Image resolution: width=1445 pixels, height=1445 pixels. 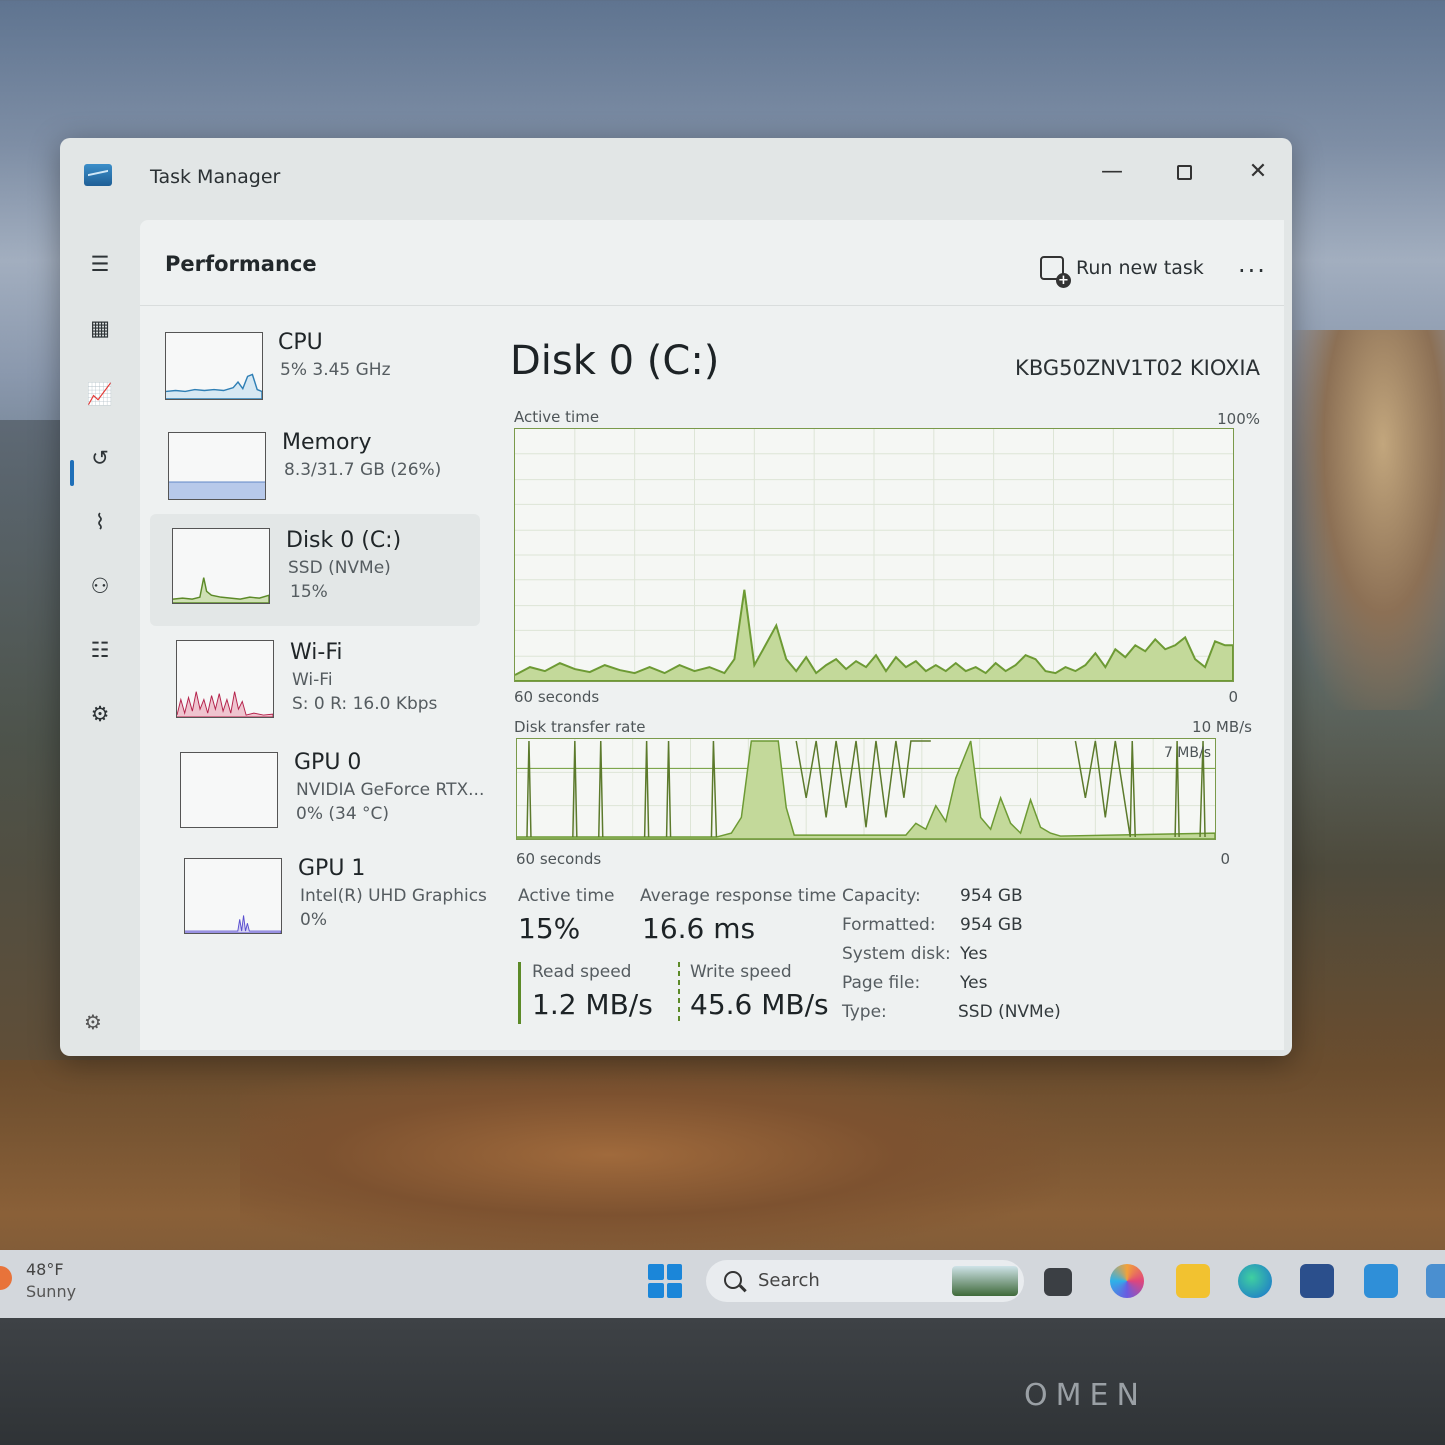 I want to click on nav-rail: ☰ ▦ 📈 ↺ ⌇ ⚇ ☷ ⚙ ⚙, so click(x=100, y=638).